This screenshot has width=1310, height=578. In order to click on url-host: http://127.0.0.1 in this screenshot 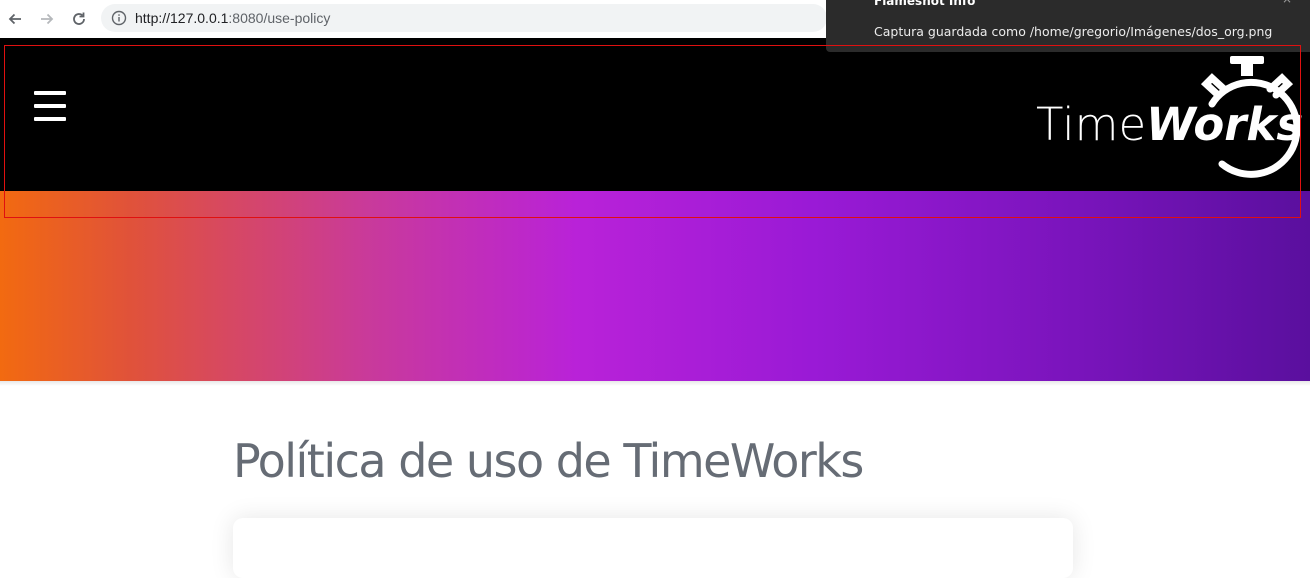, I will do `click(182, 18)`.